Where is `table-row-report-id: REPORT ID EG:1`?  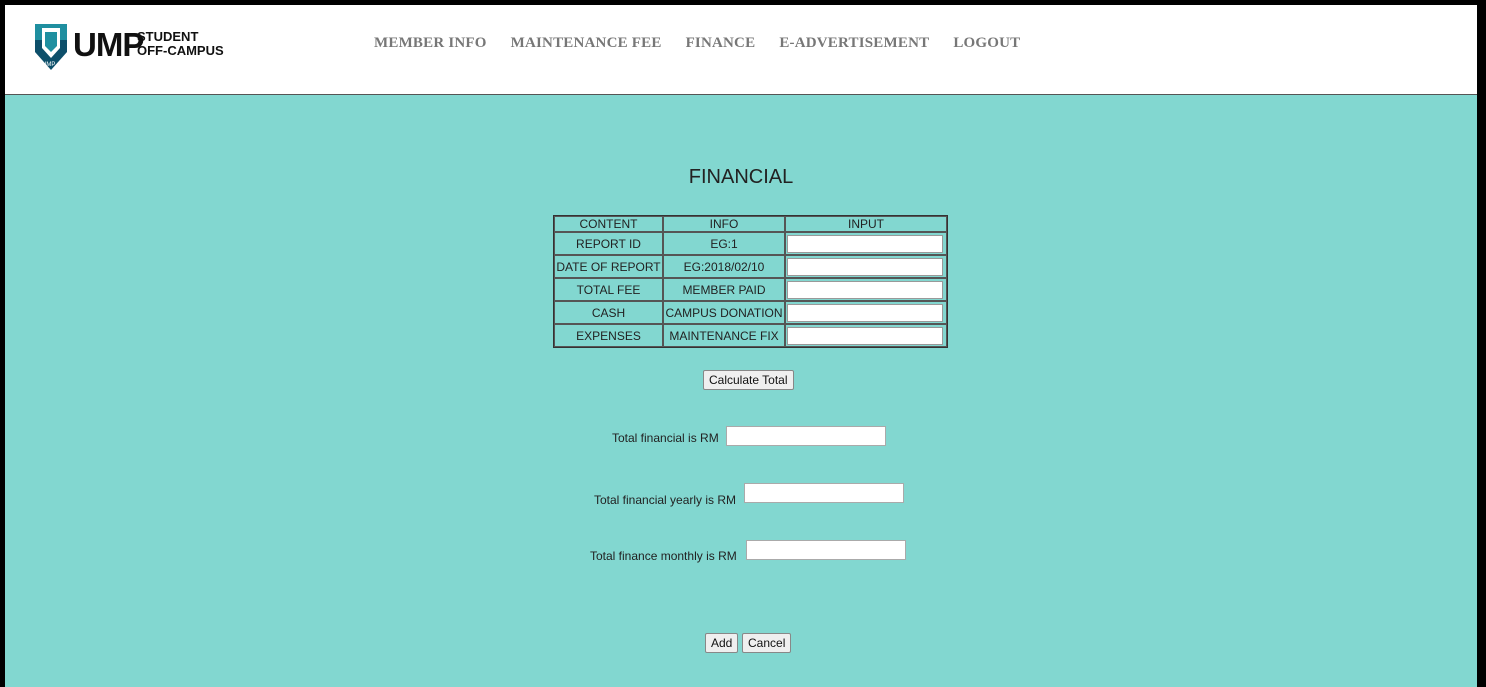
table-row-report-id: REPORT ID EG:1 is located at coordinates (750, 243).